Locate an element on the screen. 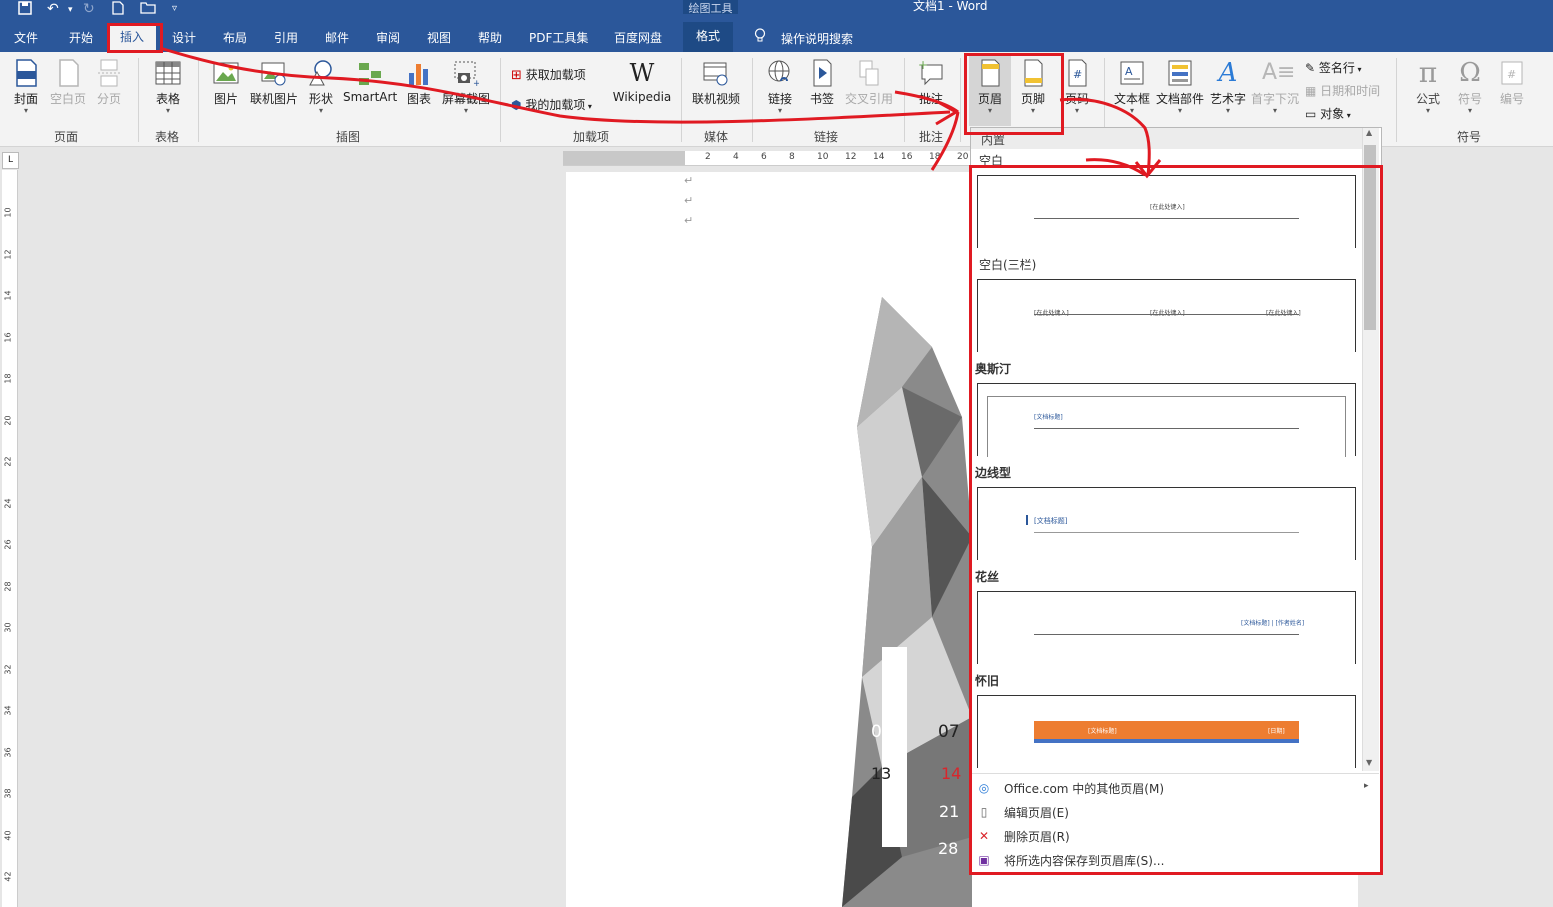 This screenshot has height=907, width=1553. signature-label: 签名行 is located at coordinates (1336, 68).